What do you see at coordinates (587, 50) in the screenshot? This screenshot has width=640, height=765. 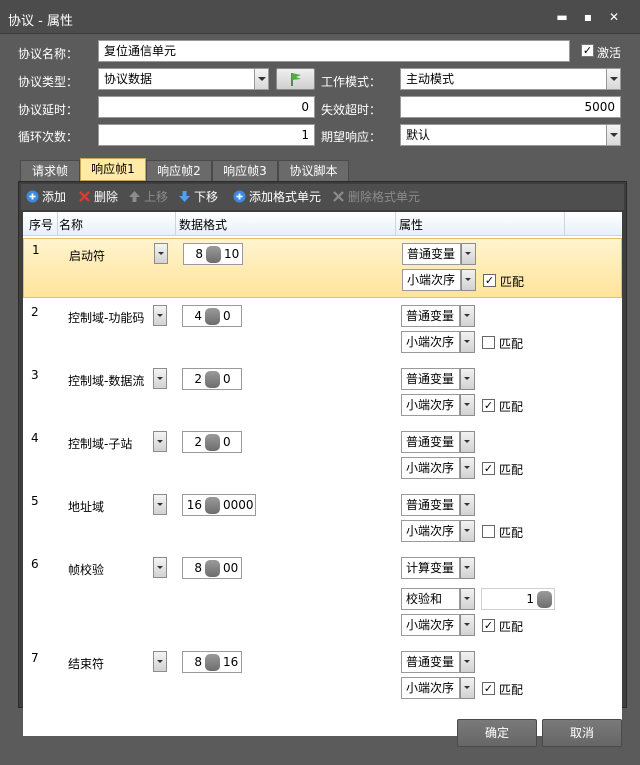 I see `activate-checkbox: ✓` at bounding box center [587, 50].